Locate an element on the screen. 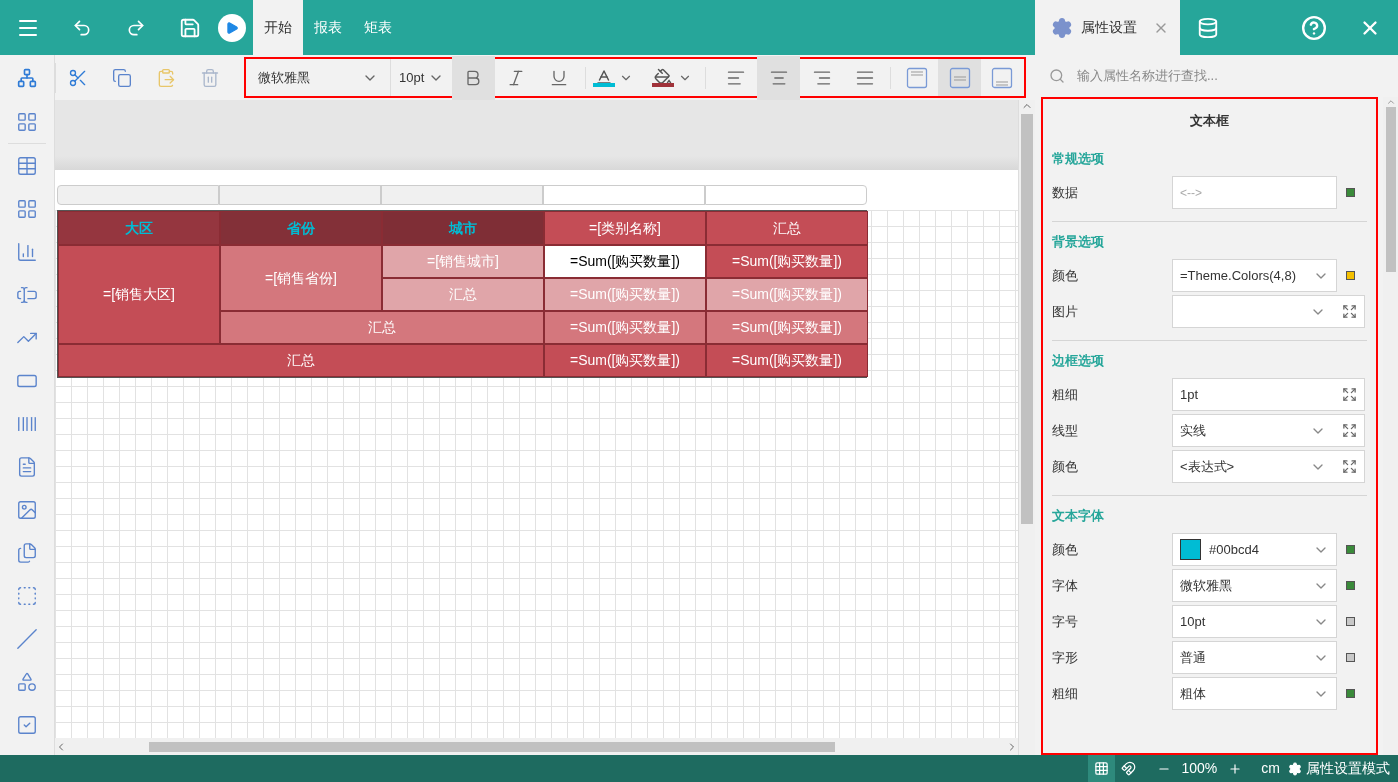 The width and height of the screenshot is (1398, 782). property-field: <--> is located at coordinates (1254, 192).